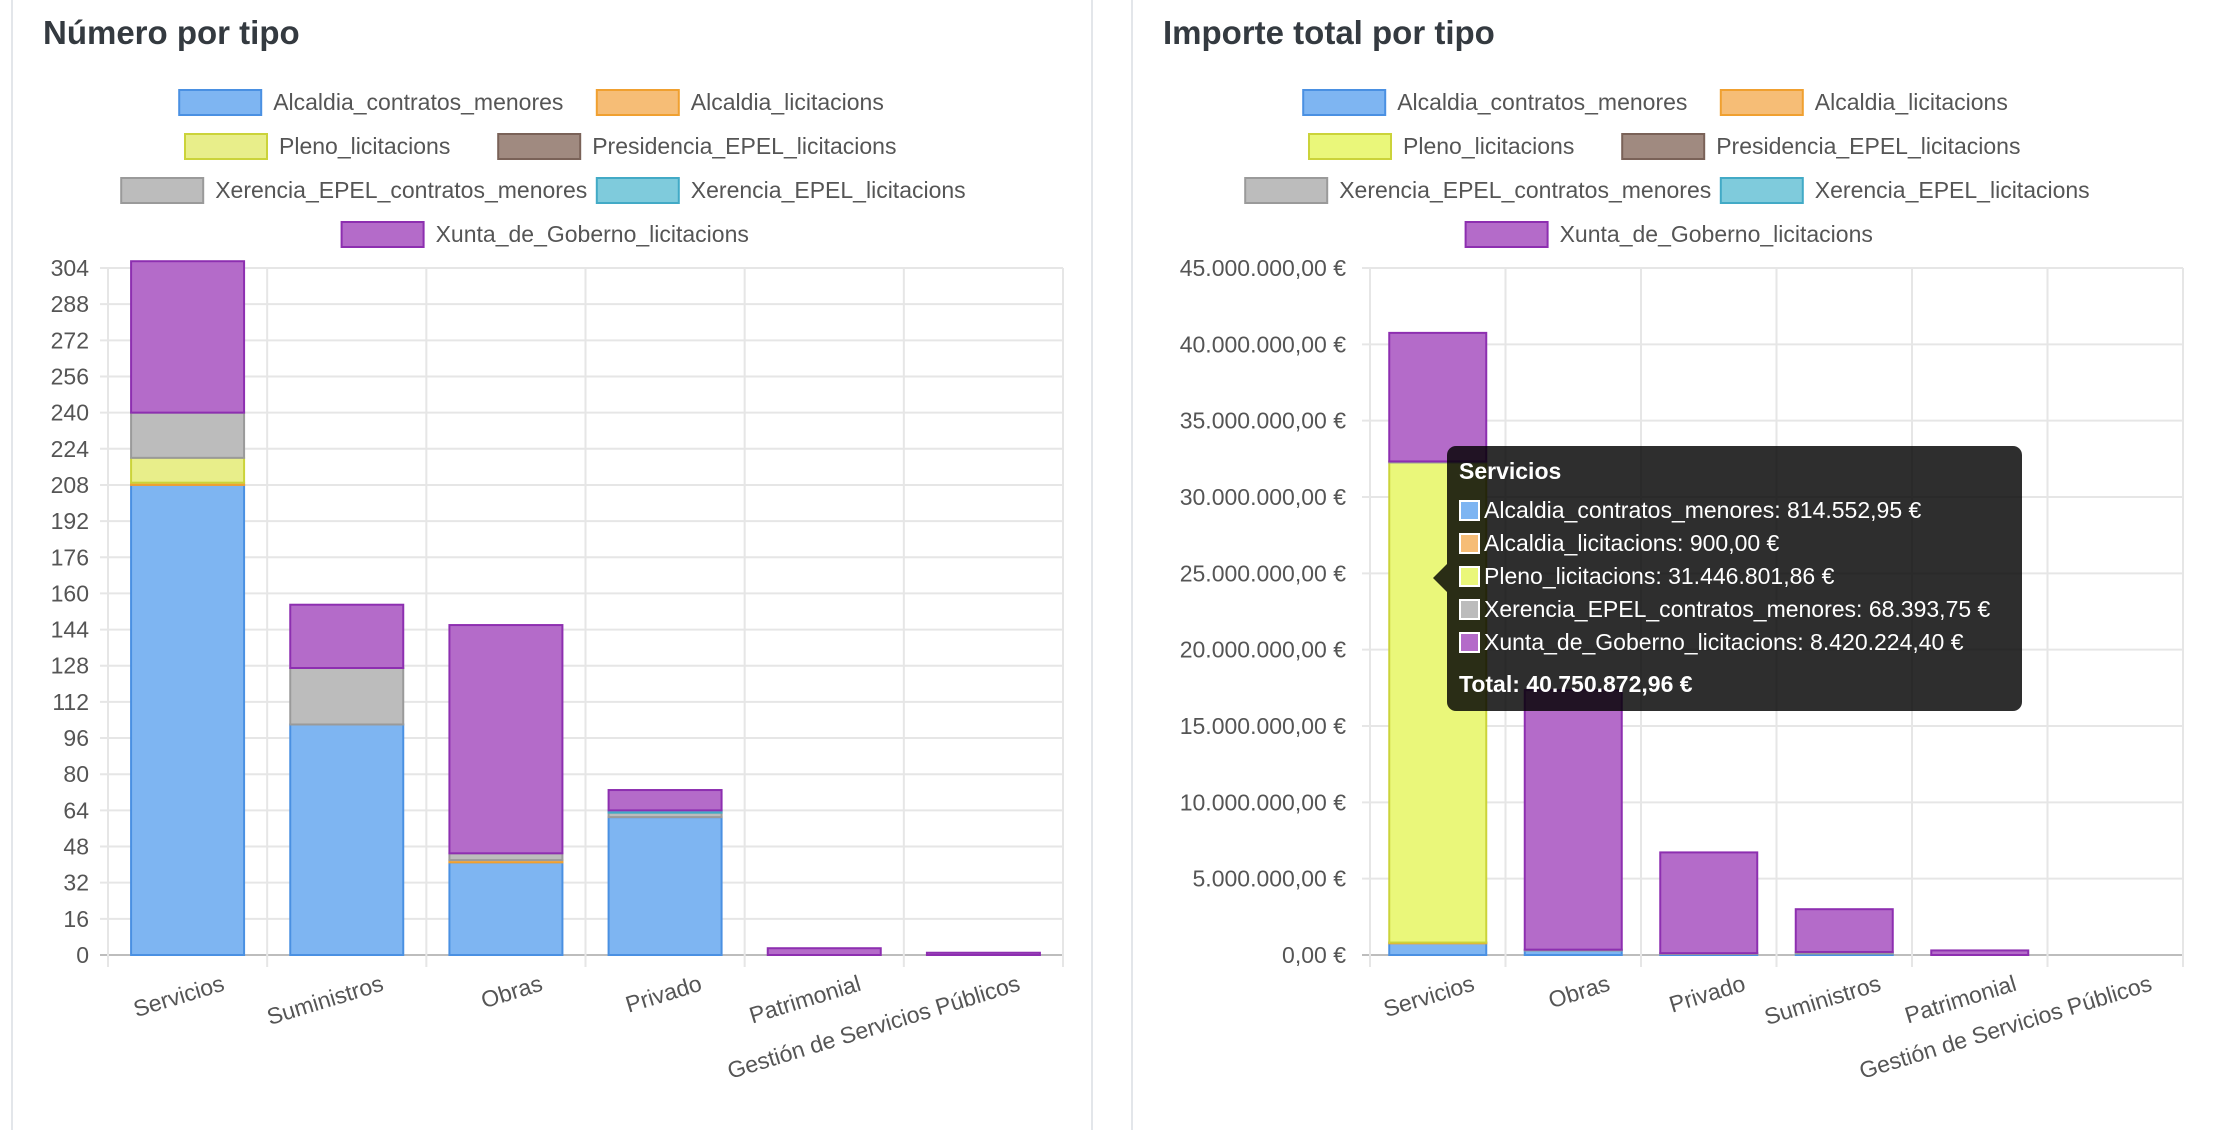 This screenshot has width=2222, height=1130. I want to click on tooltip-item: Alcaldia_contratos_menores: 814.552,95 €, so click(1734, 510).